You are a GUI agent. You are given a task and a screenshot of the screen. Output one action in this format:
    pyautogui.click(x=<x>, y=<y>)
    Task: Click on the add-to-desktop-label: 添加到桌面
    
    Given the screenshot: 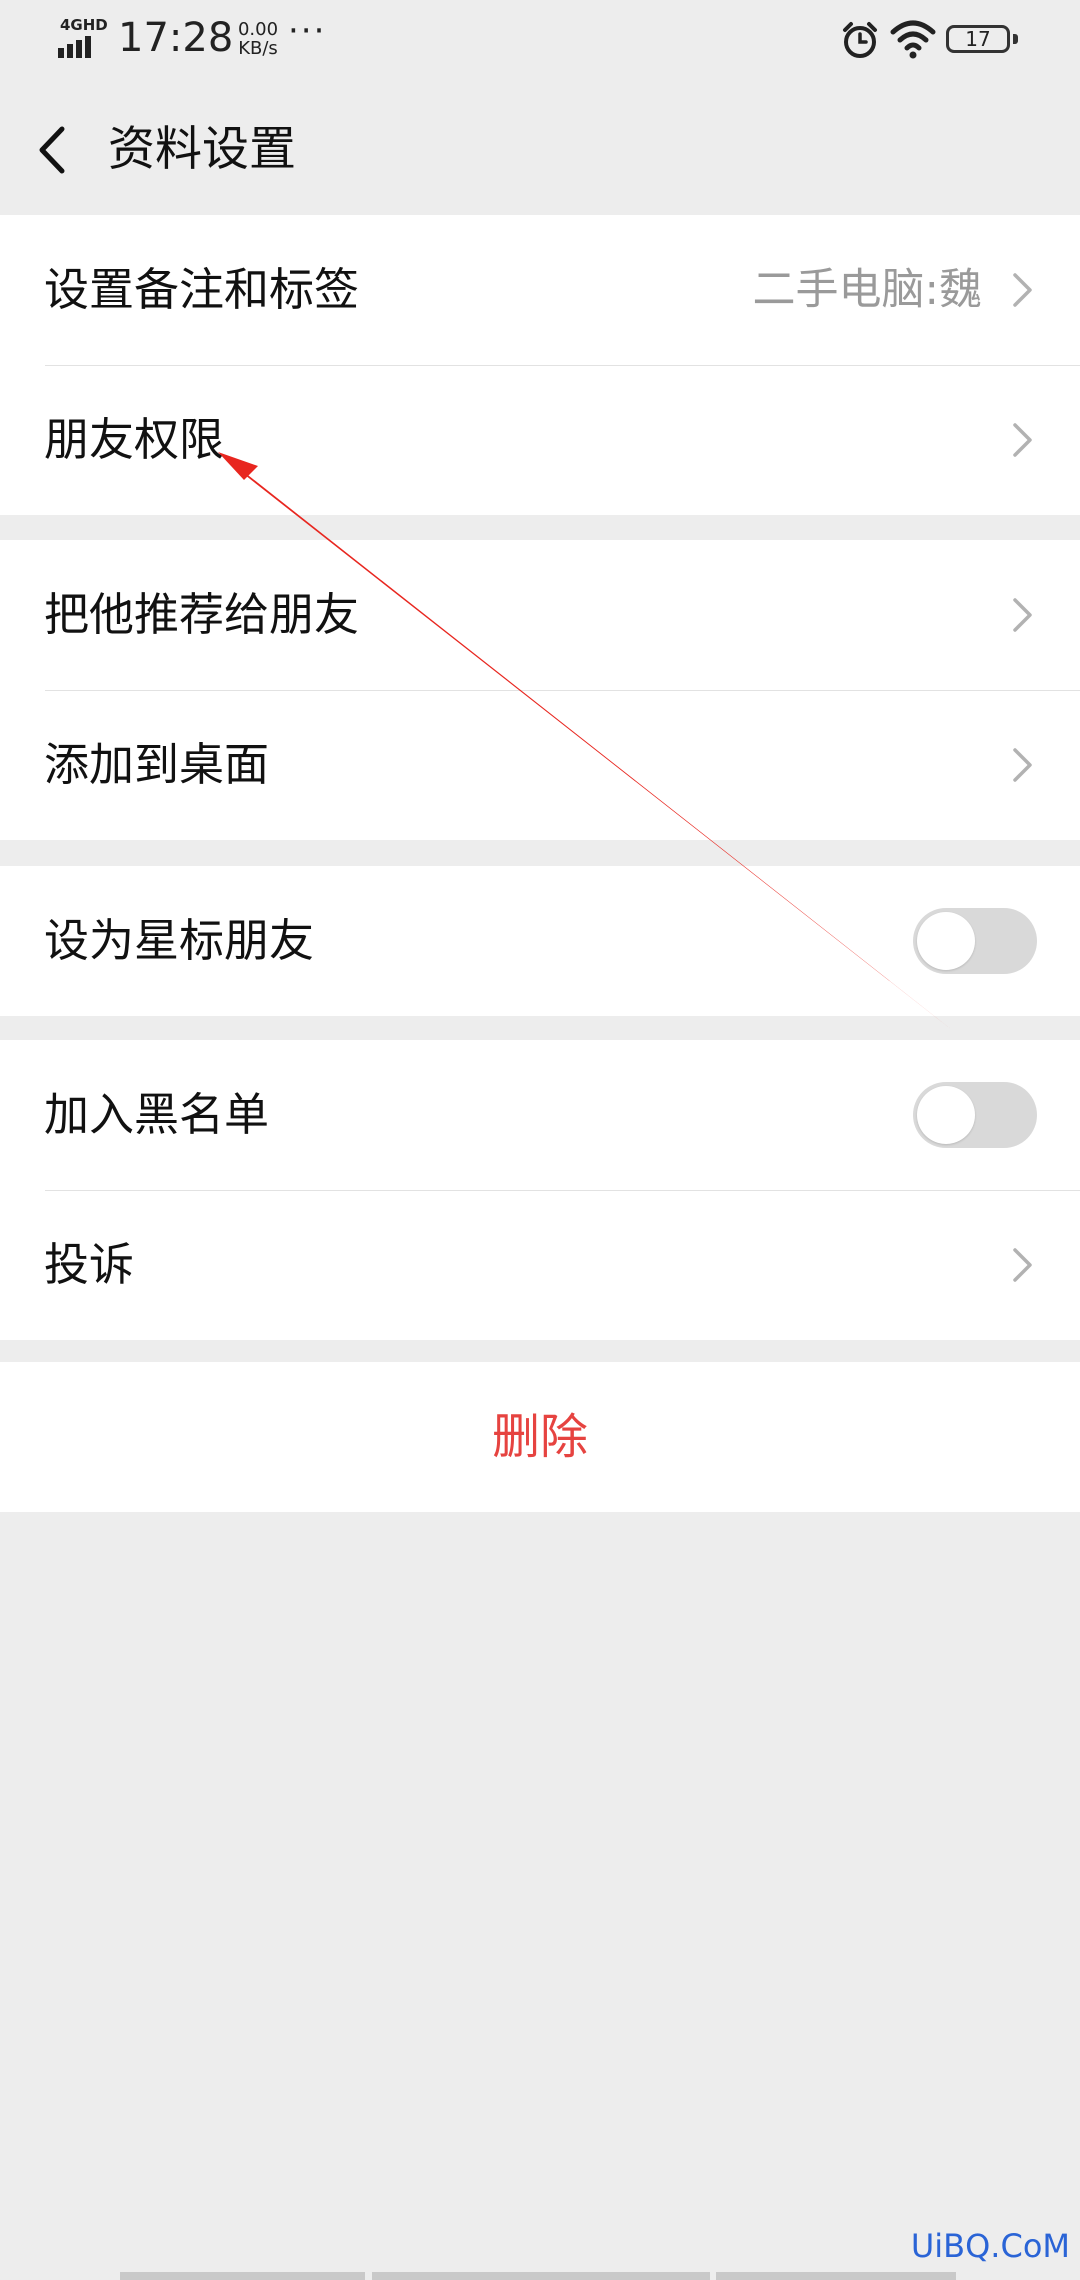 What is the action you would take?
    pyautogui.click(x=157, y=764)
    